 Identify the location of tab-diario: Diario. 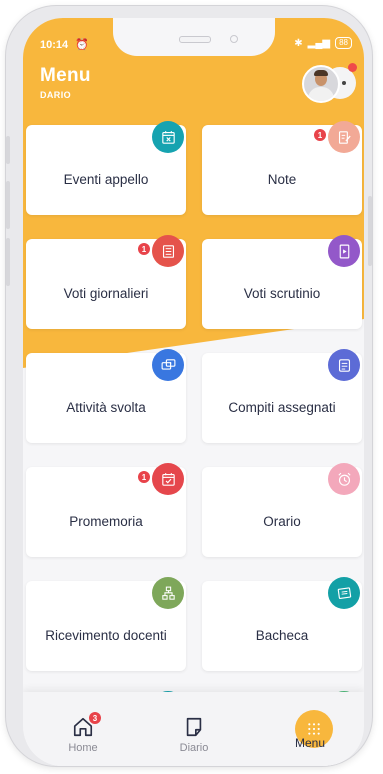
(194, 729).